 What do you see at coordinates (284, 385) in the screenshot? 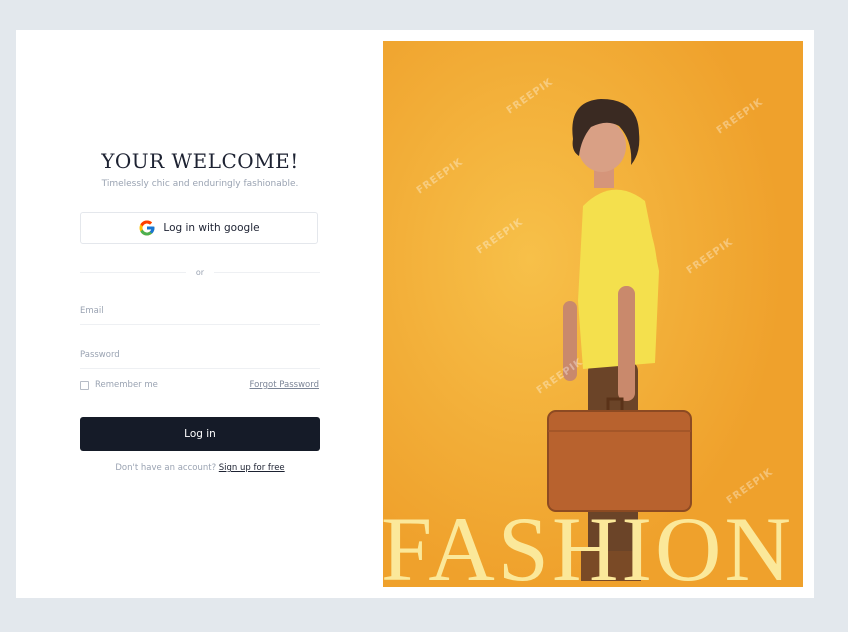
I see `forgot-password-link: Forgot Password` at bounding box center [284, 385].